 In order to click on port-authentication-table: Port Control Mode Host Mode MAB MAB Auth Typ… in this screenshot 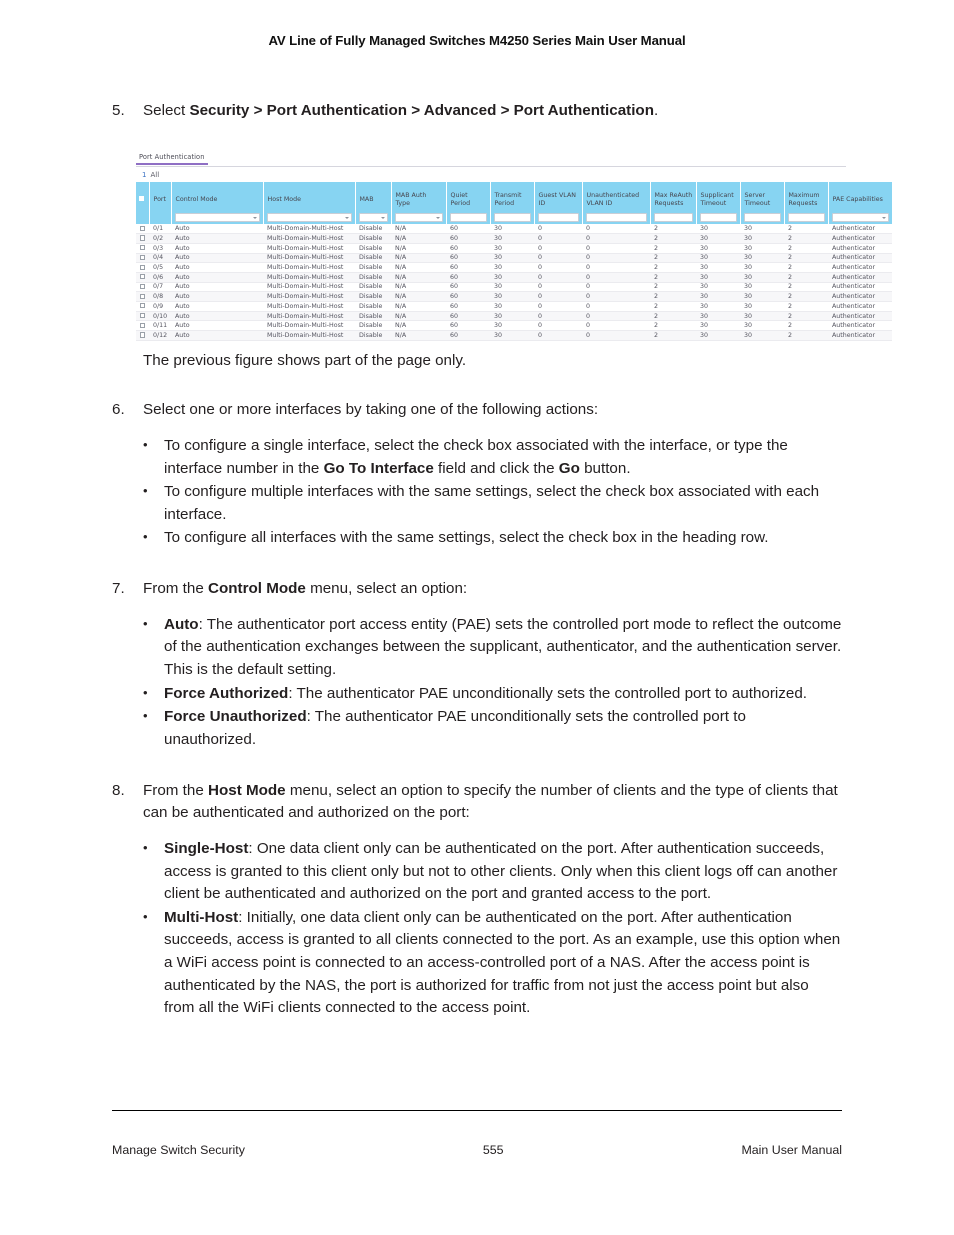, I will do `click(514, 261)`.